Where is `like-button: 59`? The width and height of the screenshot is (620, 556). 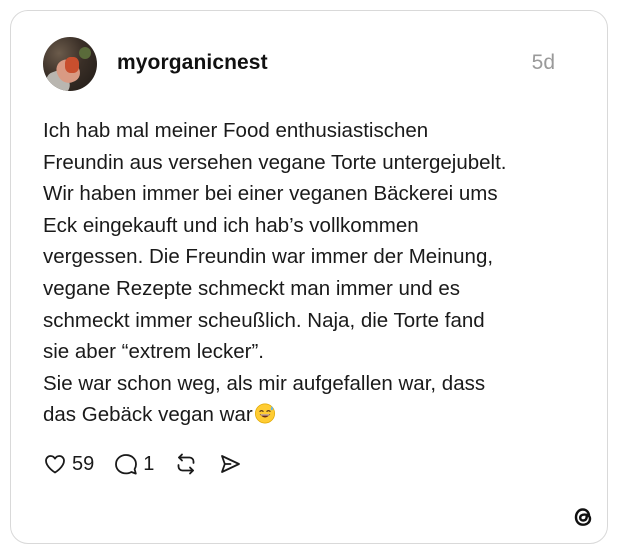
like-button: 59 is located at coordinates (68, 464).